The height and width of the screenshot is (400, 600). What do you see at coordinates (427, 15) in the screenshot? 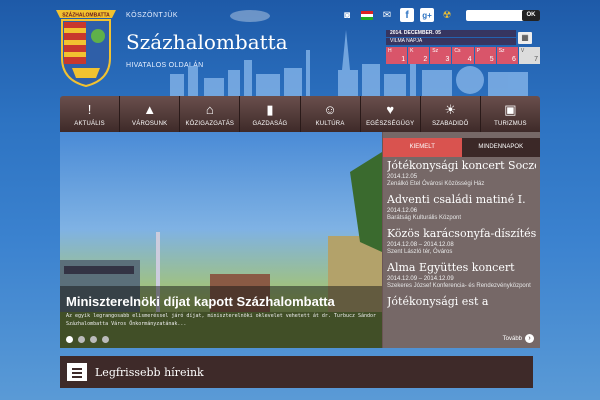
I see `google-plus-icon: g+` at bounding box center [427, 15].